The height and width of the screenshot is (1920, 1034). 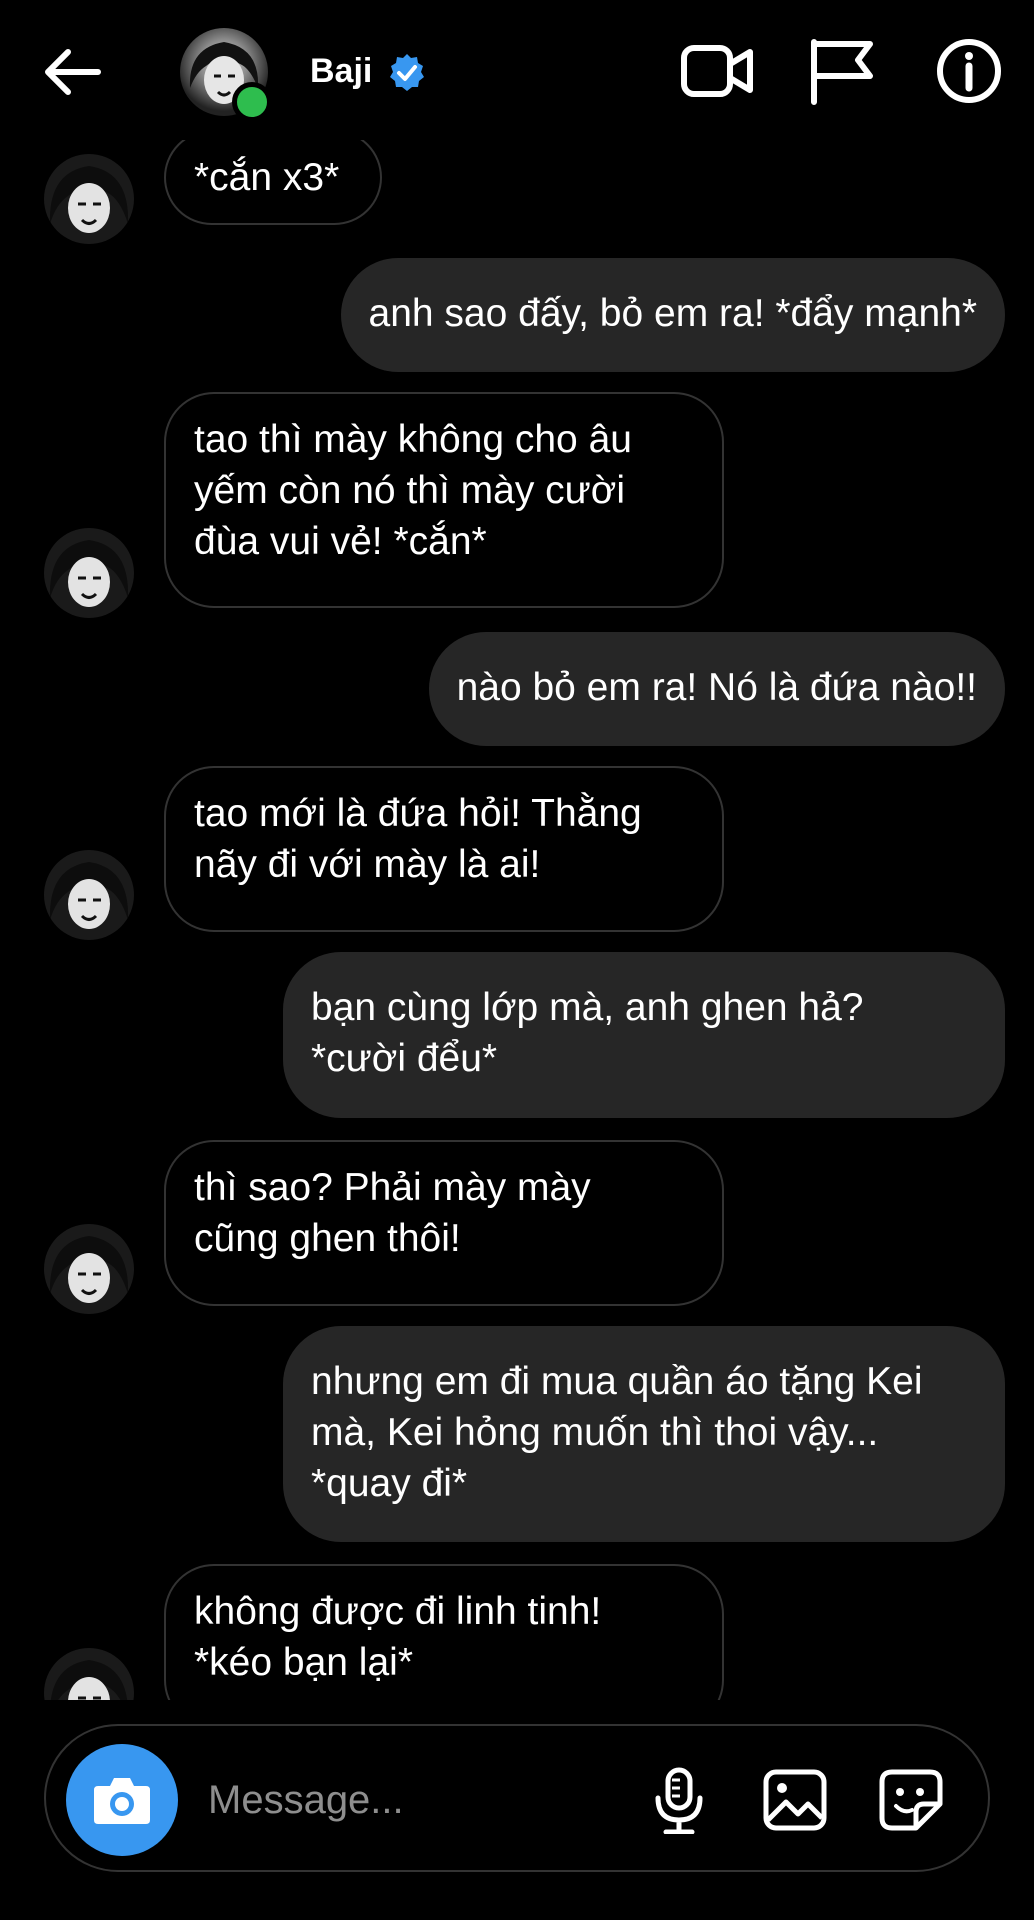 I want to click on info-icon, so click(x=969, y=71).